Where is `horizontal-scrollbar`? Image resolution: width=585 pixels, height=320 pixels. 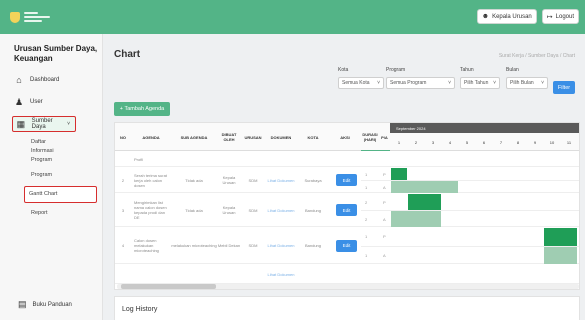
horizontal-scrollbar is located at coordinates (348, 286).